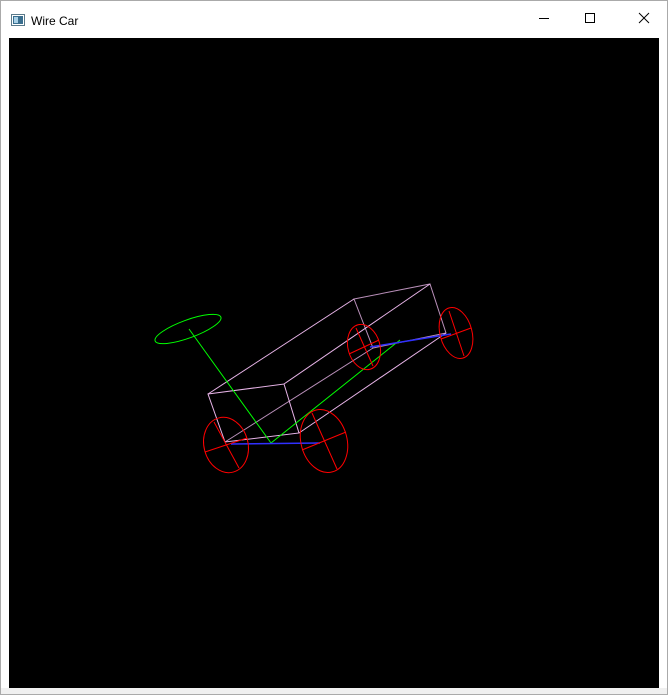 This screenshot has width=668, height=695. Describe the element at coordinates (334, 691) in the screenshot. I see `window-bottom-border` at that location.